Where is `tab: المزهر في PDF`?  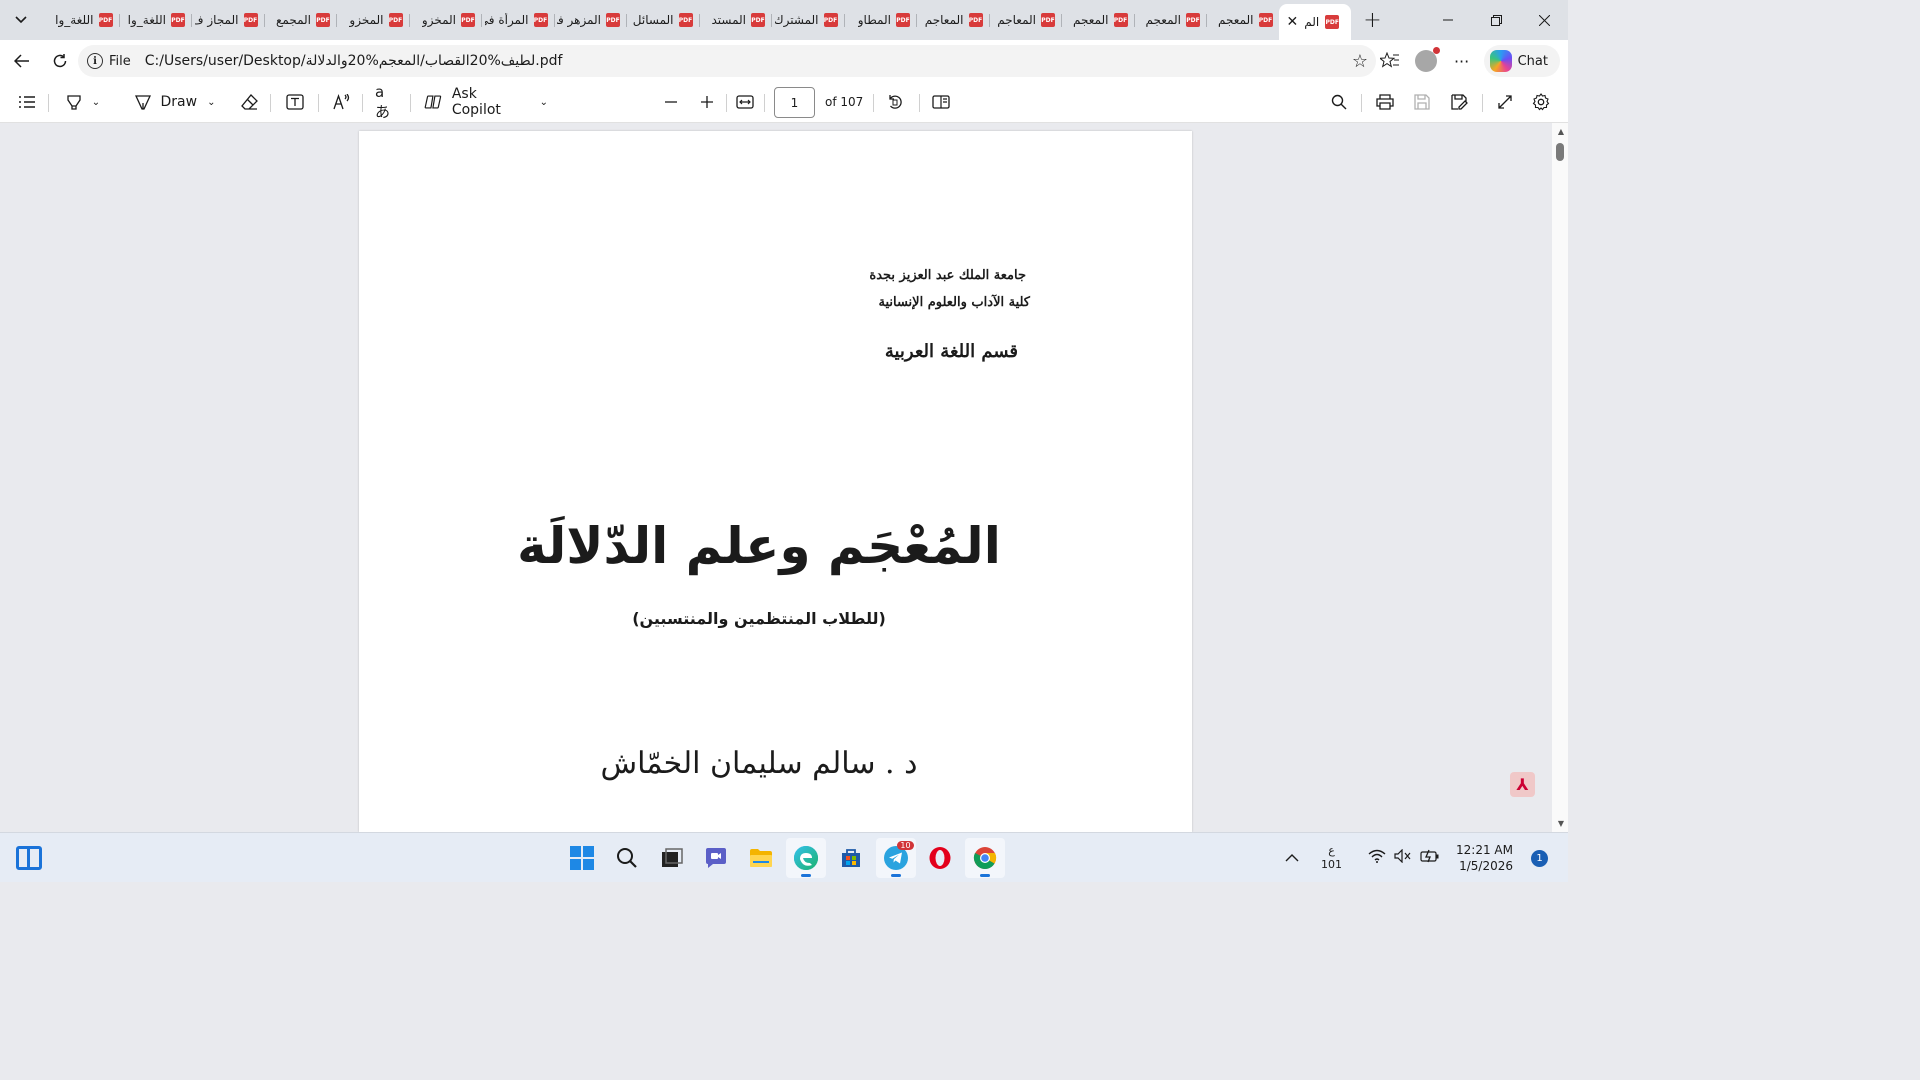
tab: المزهر في PDF is located at coordinates (590, 20).